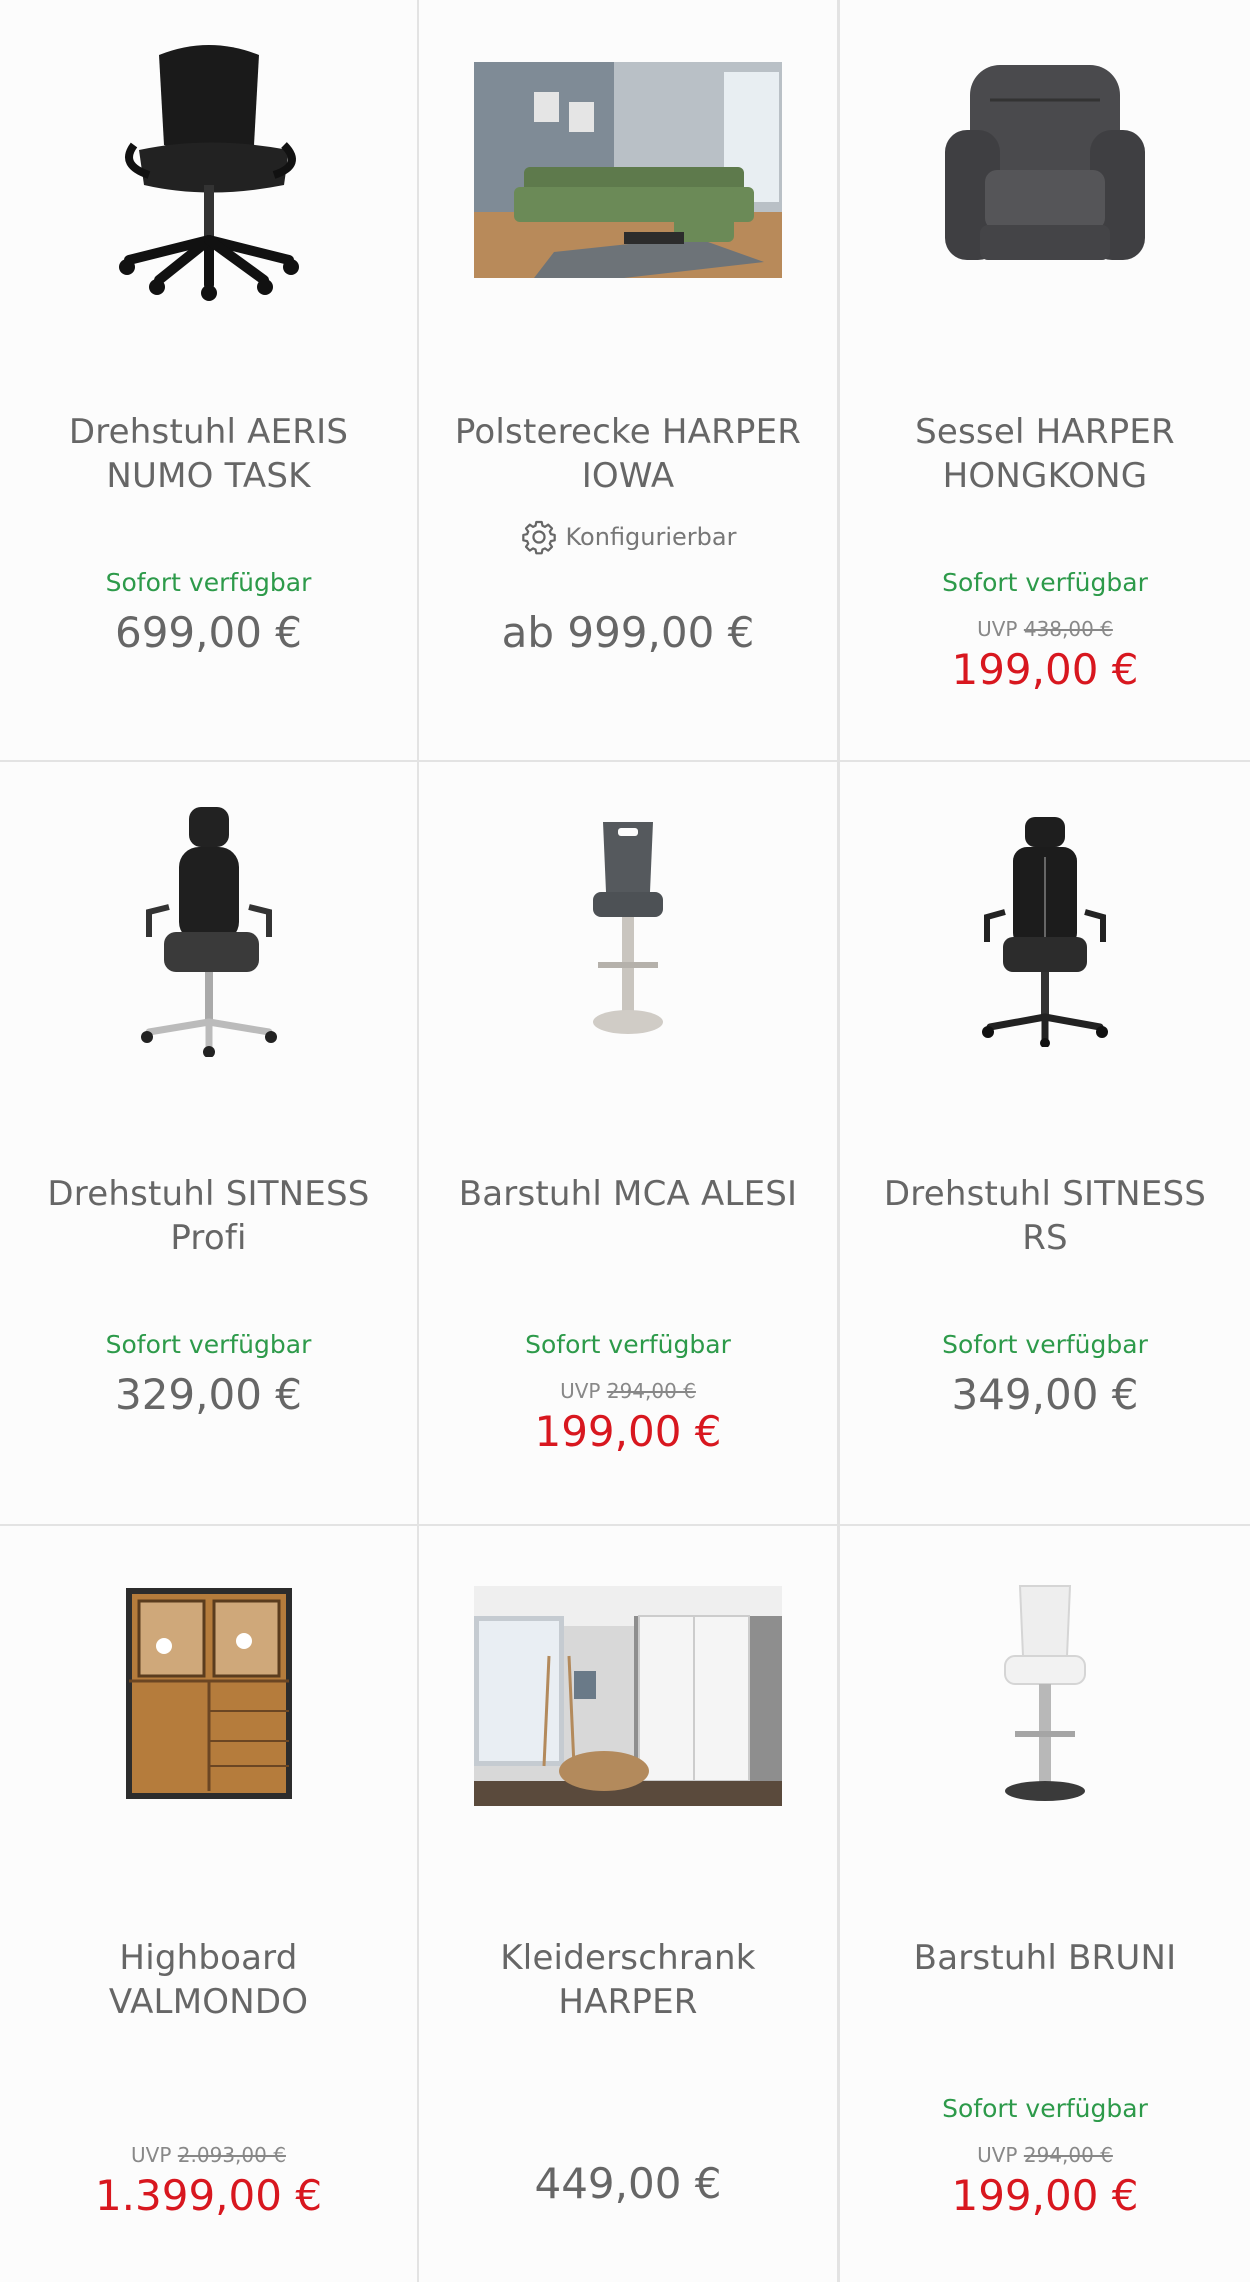 This screenshot has width=1250, height=2282. What do you see at coordinates (628, 2183) in the screenshot?
I see `product-price: 449,00 €` at bounding box center [628, 2183].